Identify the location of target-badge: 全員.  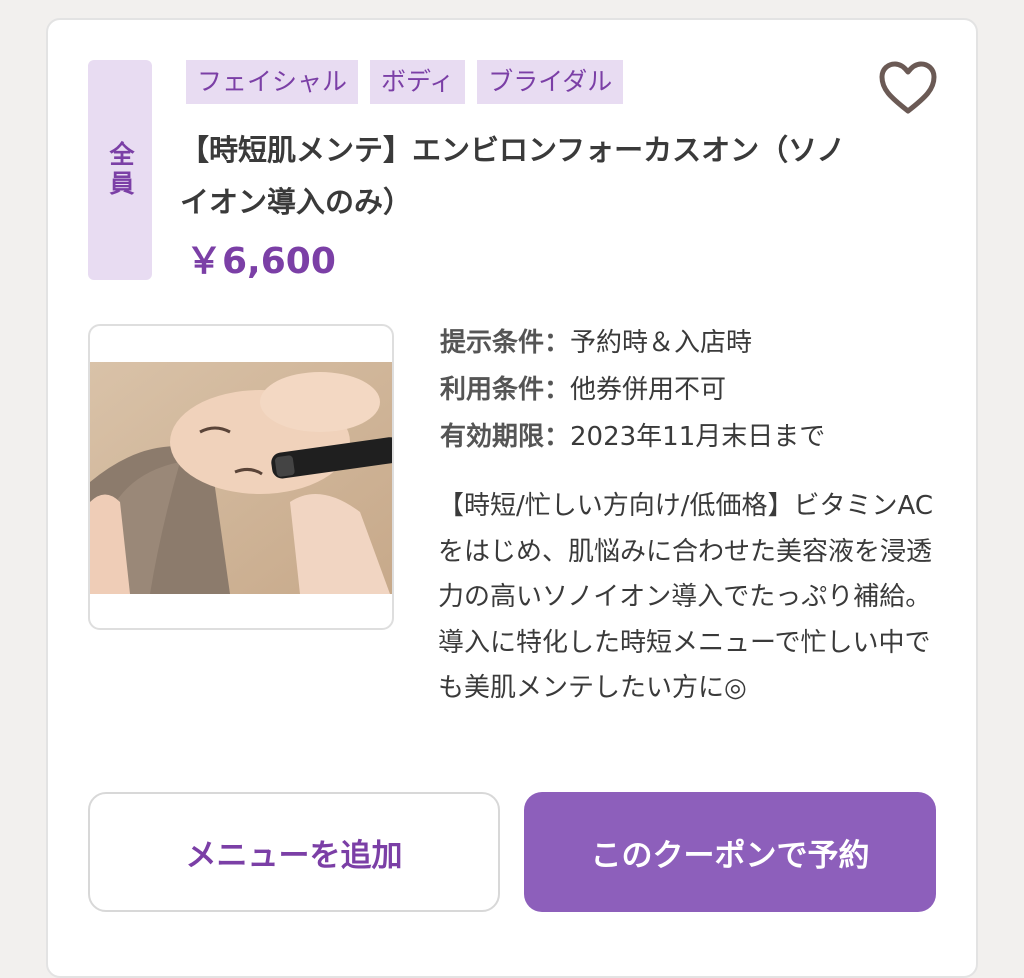
(120, 170).